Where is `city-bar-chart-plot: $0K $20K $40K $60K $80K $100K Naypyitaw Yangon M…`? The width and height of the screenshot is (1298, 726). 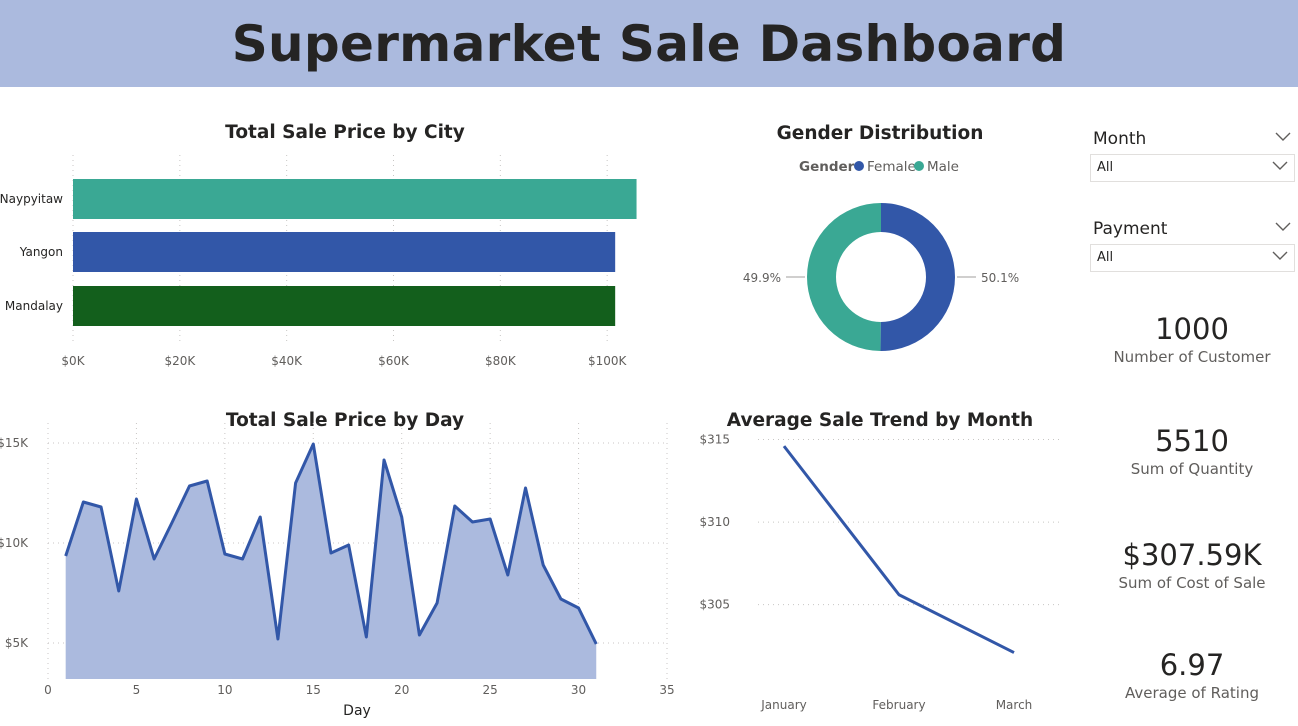 city-bar-chart-plot: $0K $20K $40K $60K $80K $100K Naypyitaw Yangon M… is located at coordinates (318, 261).